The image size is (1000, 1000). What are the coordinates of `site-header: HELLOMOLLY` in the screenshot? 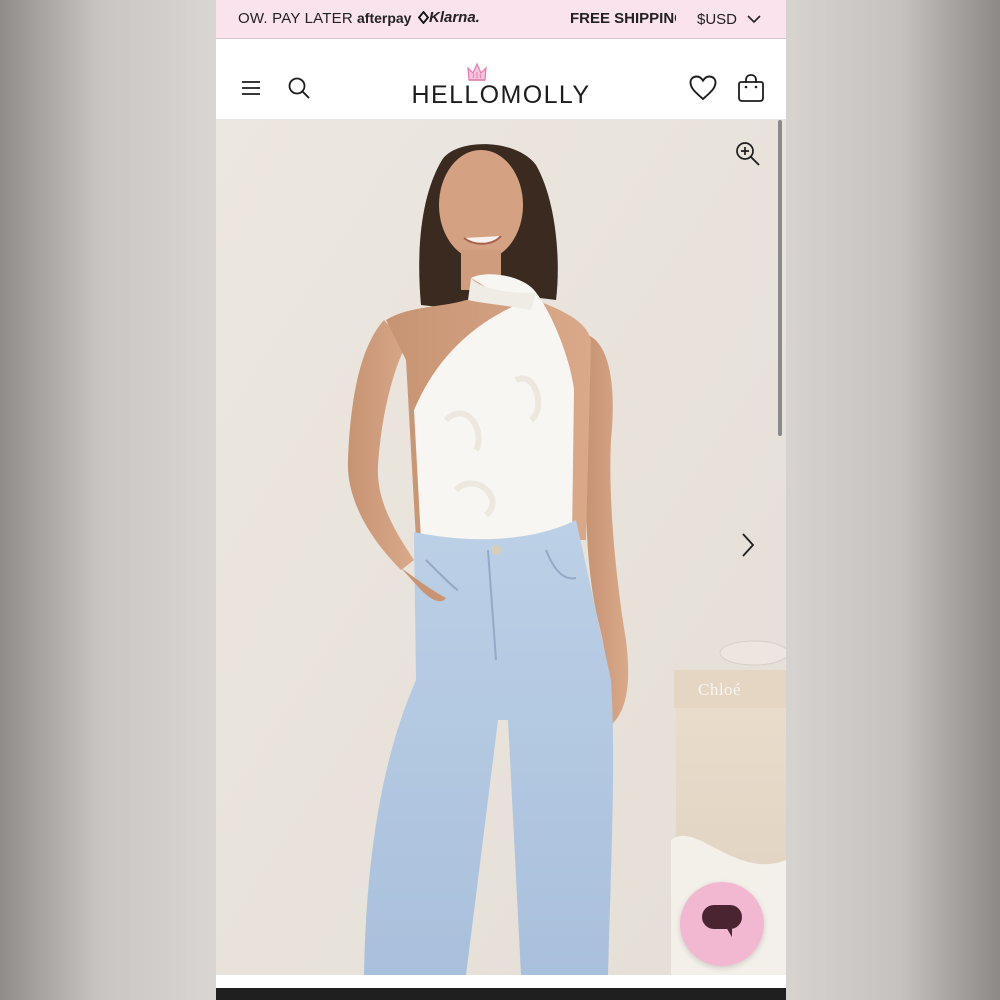 It's located at (501, 79).